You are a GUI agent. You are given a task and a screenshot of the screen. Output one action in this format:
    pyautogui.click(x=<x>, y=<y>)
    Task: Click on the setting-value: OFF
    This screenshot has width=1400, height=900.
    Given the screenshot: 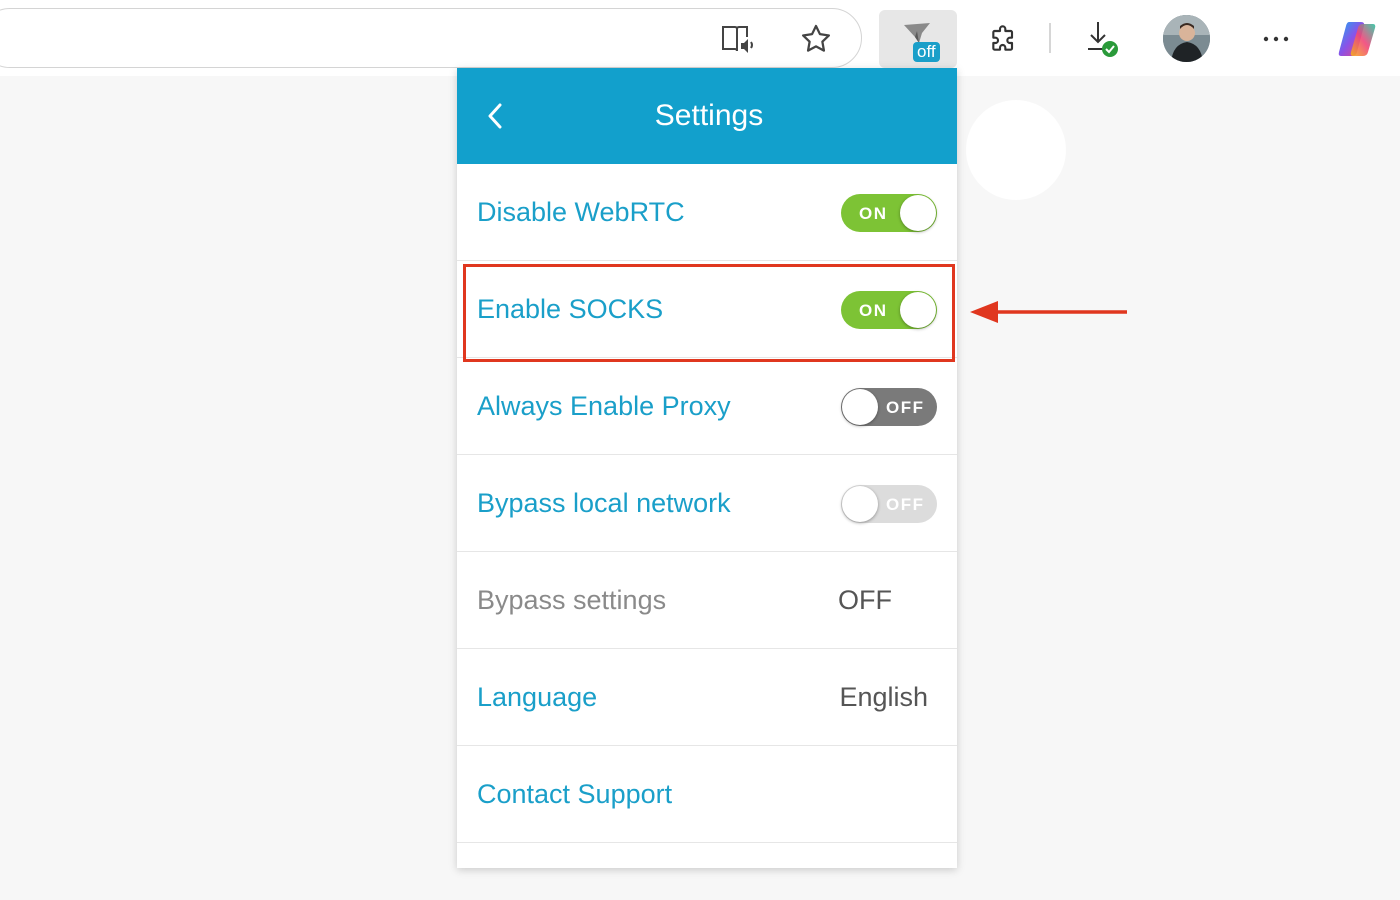 What is the action you would take?
    pyautogui.click(x=865, y=600)
    